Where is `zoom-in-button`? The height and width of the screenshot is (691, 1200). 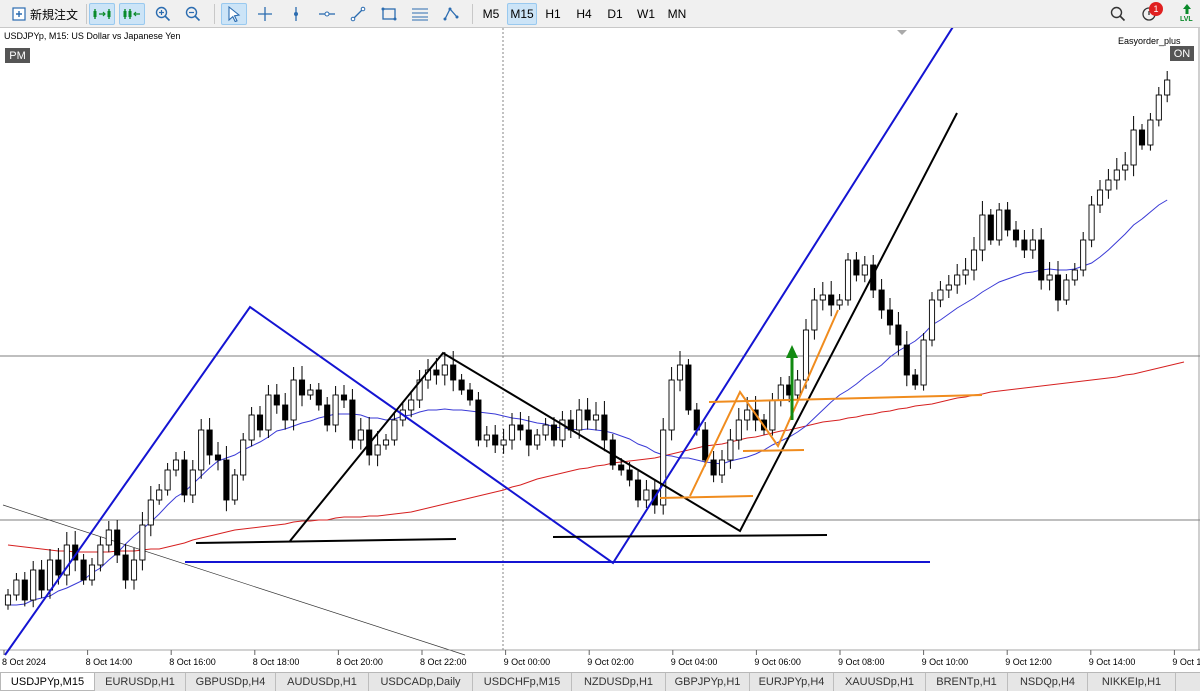 zoom-in-button is located at coordinates (163, 14).